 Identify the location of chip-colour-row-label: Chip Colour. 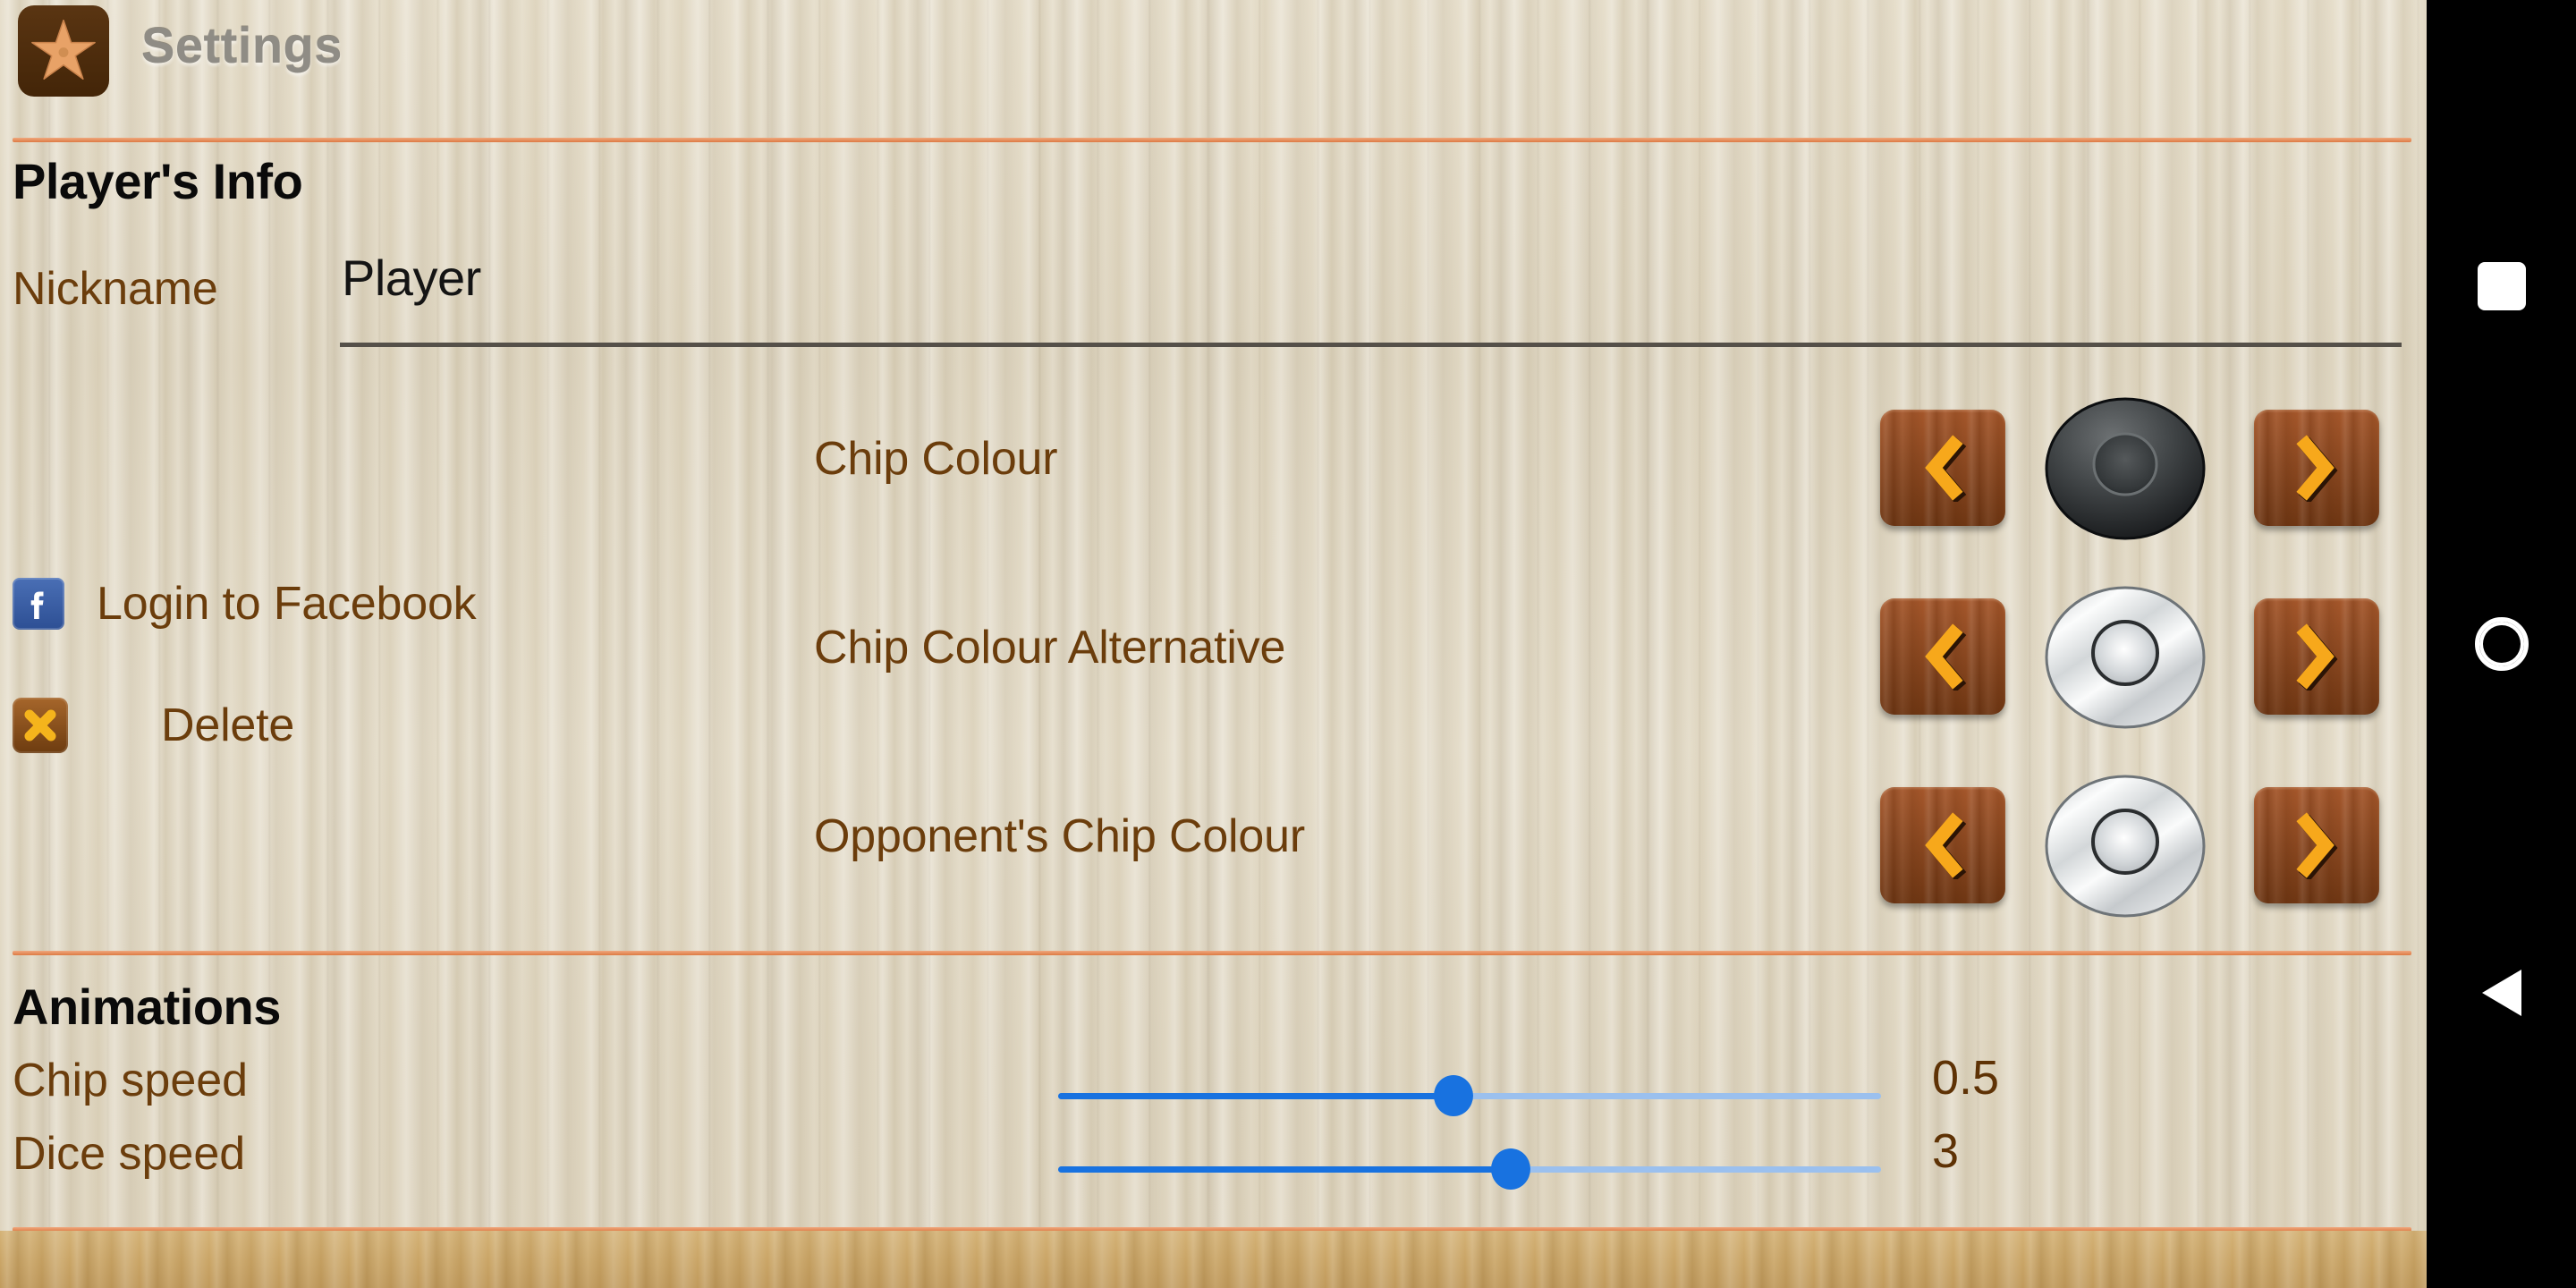
(936, 459).